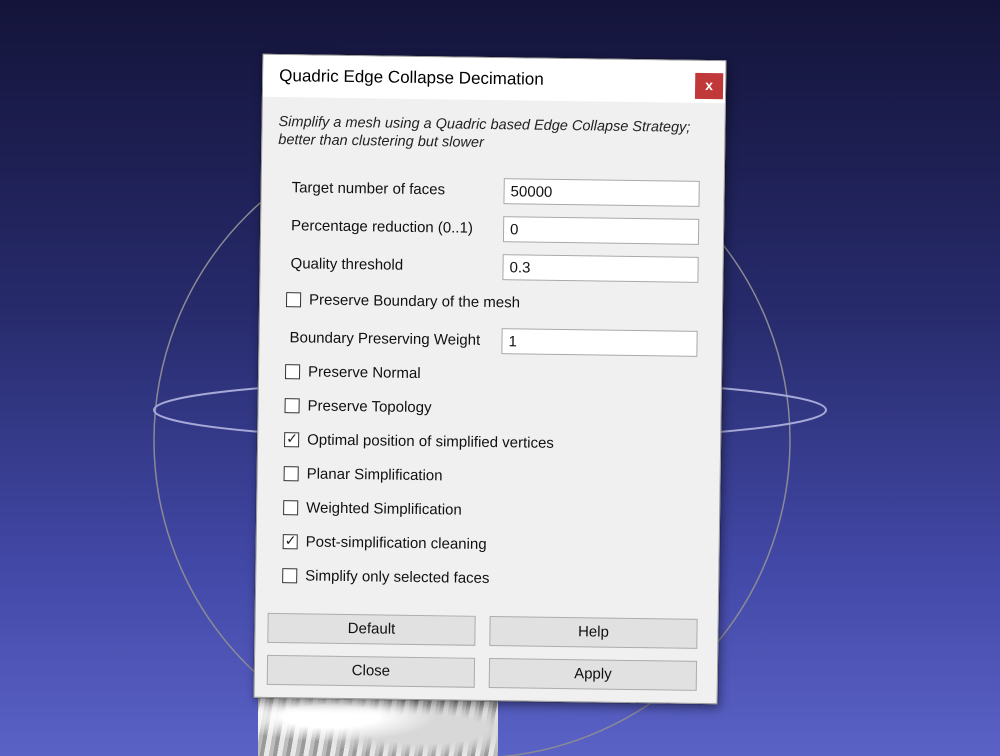 The height and width of the screenshot is (756, 1000). What do you see at coordinates (430, 441) in the screenshot?
I see `checkbox-label: Optimal position of simplified vertices` at bounding box center [430, 441].